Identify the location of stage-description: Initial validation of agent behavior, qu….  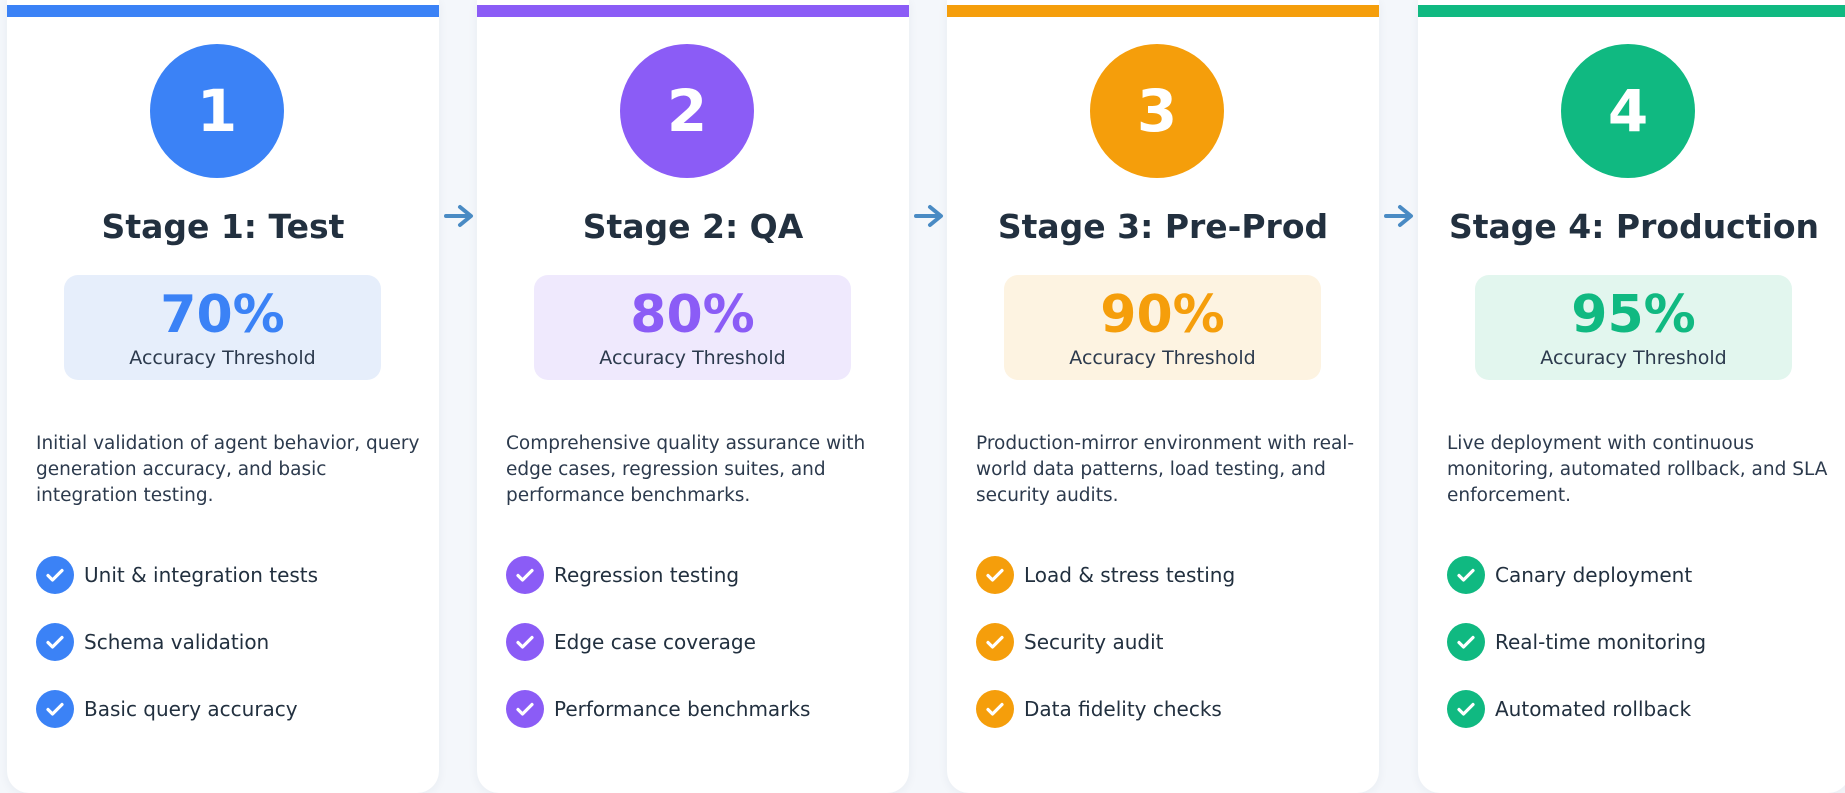
(228, 469).